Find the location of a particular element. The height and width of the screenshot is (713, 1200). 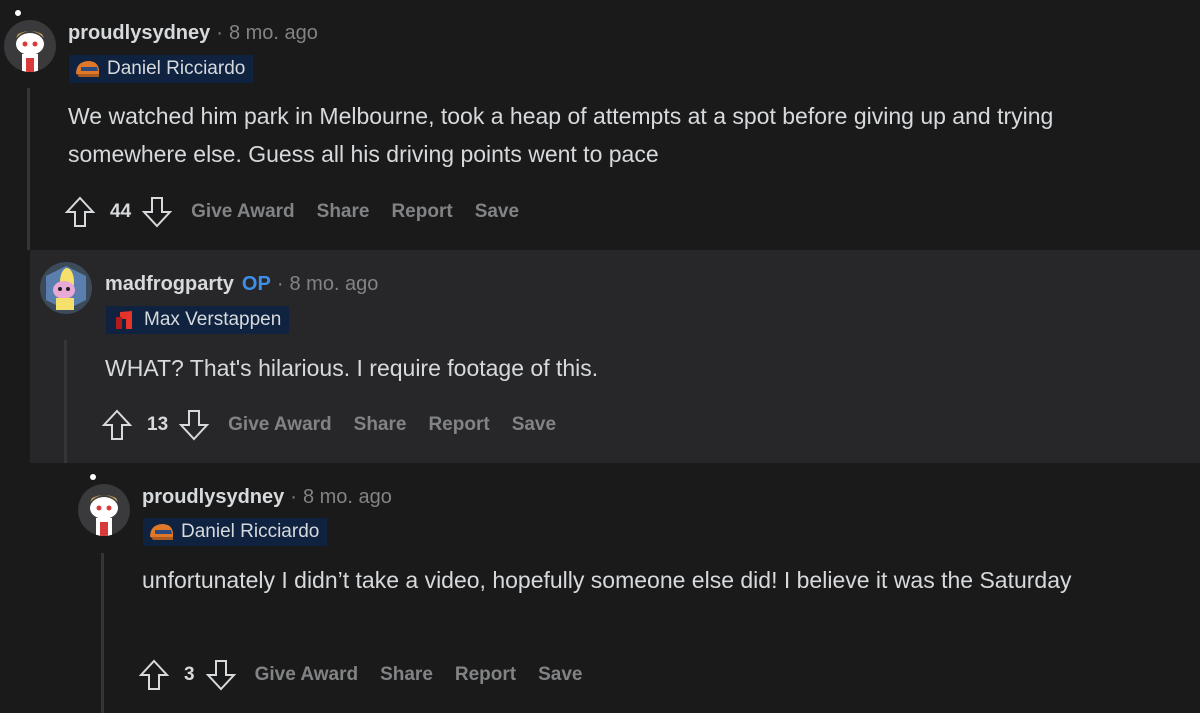

red-flag-icon is located at coordinates (124, 320).